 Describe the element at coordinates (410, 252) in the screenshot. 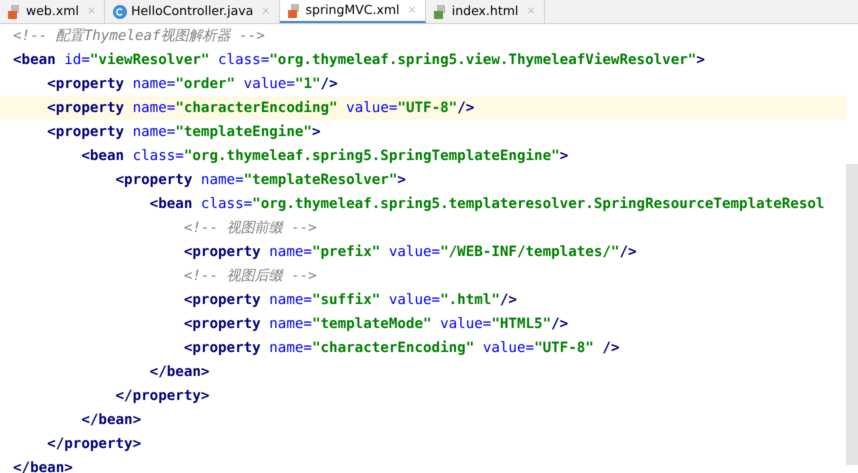

I see `code-line: <property name="prefix" value="/WEB-INF/templates/"/>` at that location.